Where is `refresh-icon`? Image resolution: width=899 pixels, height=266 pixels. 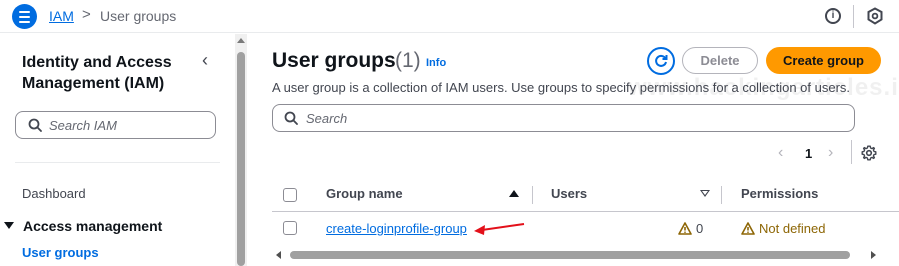 refresh-icon is located at coordinates (661, 60).